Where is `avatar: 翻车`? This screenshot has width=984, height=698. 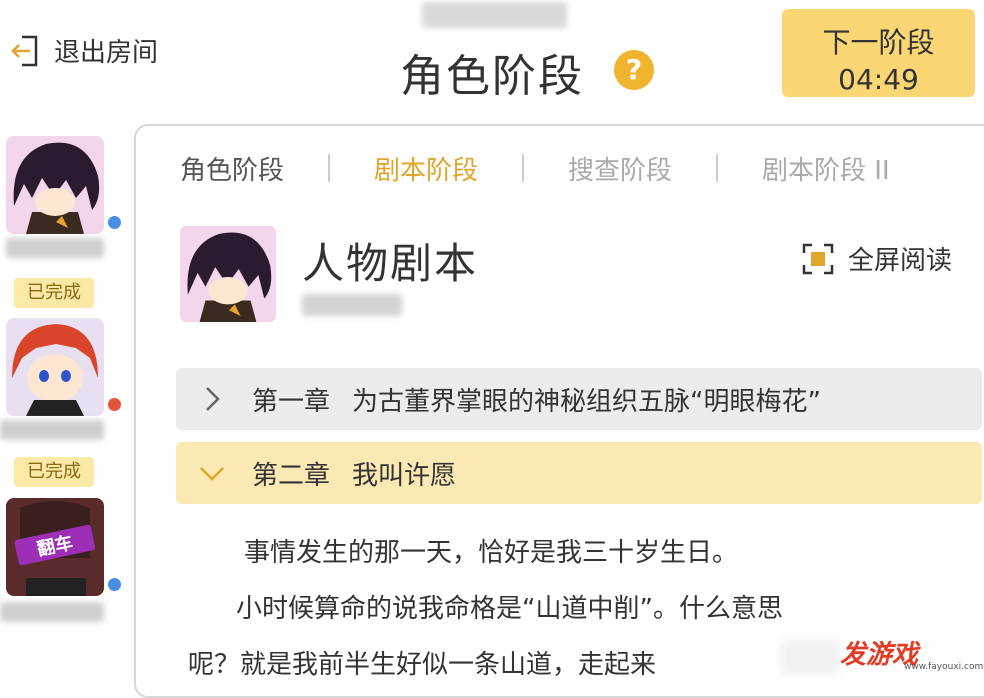 avatar: 翻车 is located at coordinates (55, 547).